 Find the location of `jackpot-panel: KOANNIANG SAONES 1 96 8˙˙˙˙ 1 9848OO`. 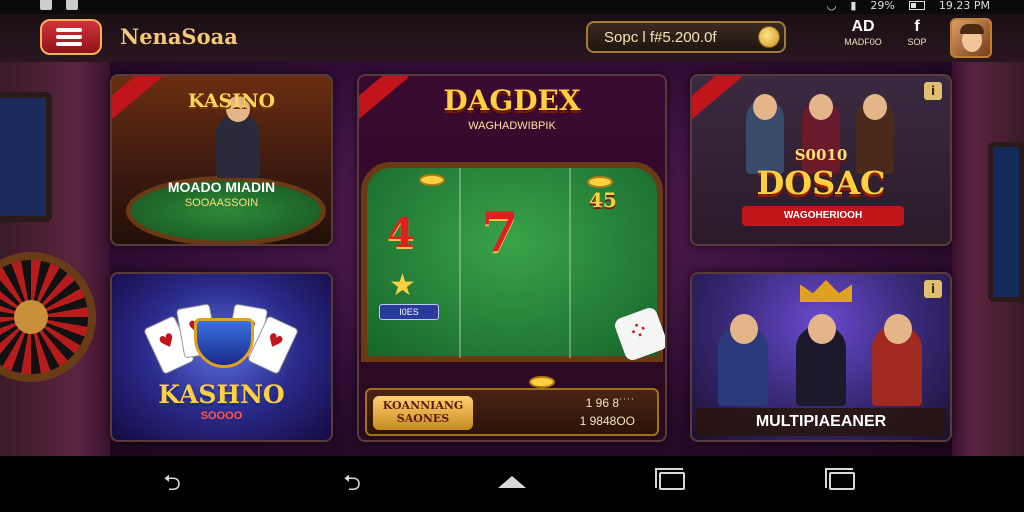

jackpot-panel: KOANNIANG SAONES 1 96 8˙˙˙˙ 1 9848OO is located at coordinates (512, 412).